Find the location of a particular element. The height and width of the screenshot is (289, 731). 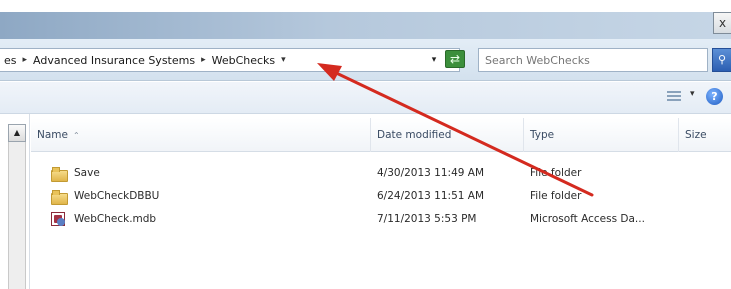

sort-indicator-icon: ⌃ is located at coordinates (76, 135).